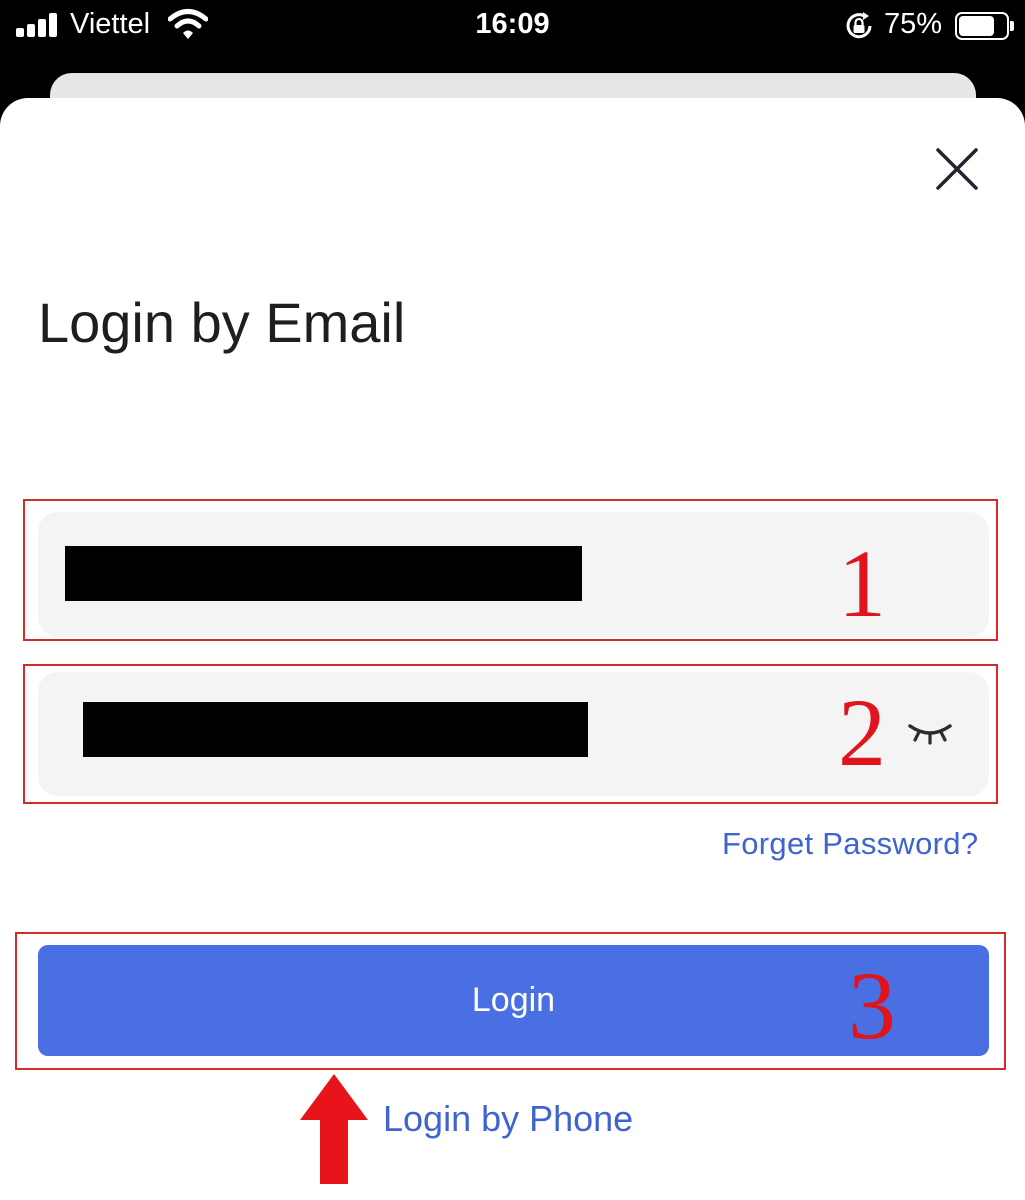 The width and height of the screenshot is (1025, 1200). I want to click on status-bar: Viettel 16:09 75%, so click(512, 30).